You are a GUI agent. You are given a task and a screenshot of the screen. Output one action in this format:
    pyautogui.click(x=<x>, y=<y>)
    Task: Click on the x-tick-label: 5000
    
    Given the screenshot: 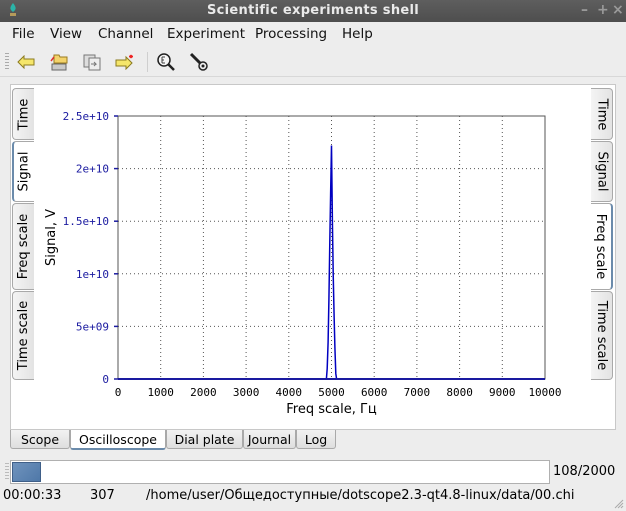 What is the action you would take?
    pyautogui.click(x=331, y=392)
    